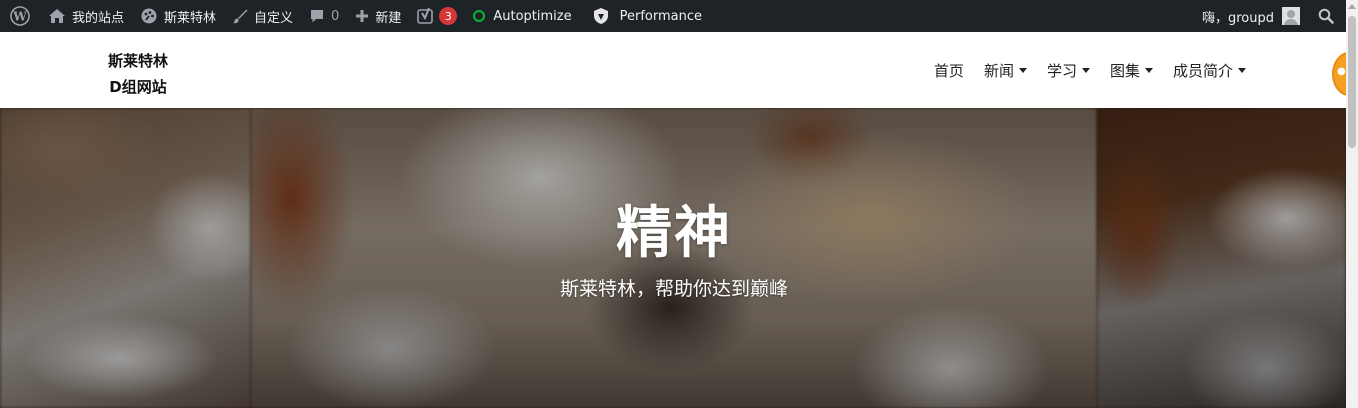 Image resolution: width=1358 pixels, height=408 pixels. Describe the element at coordinates (388, 18) in the screenshot. I see `new-label: 新建` at that location.